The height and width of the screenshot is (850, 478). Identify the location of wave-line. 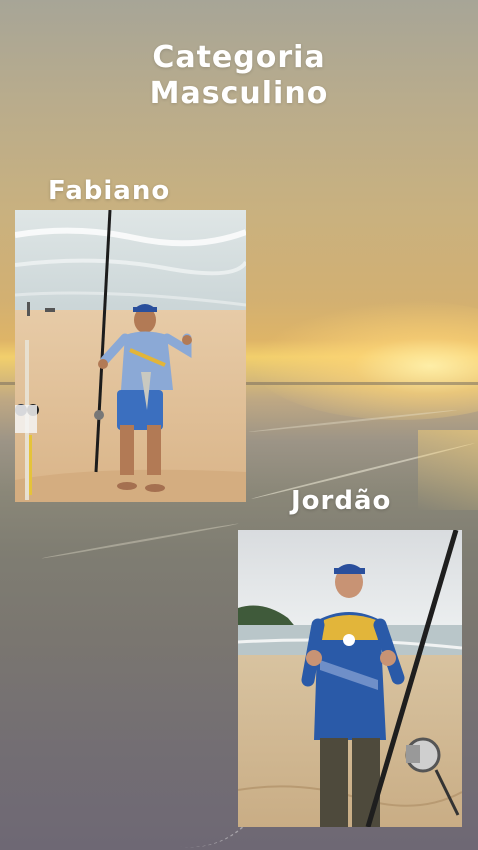
(140, 541).